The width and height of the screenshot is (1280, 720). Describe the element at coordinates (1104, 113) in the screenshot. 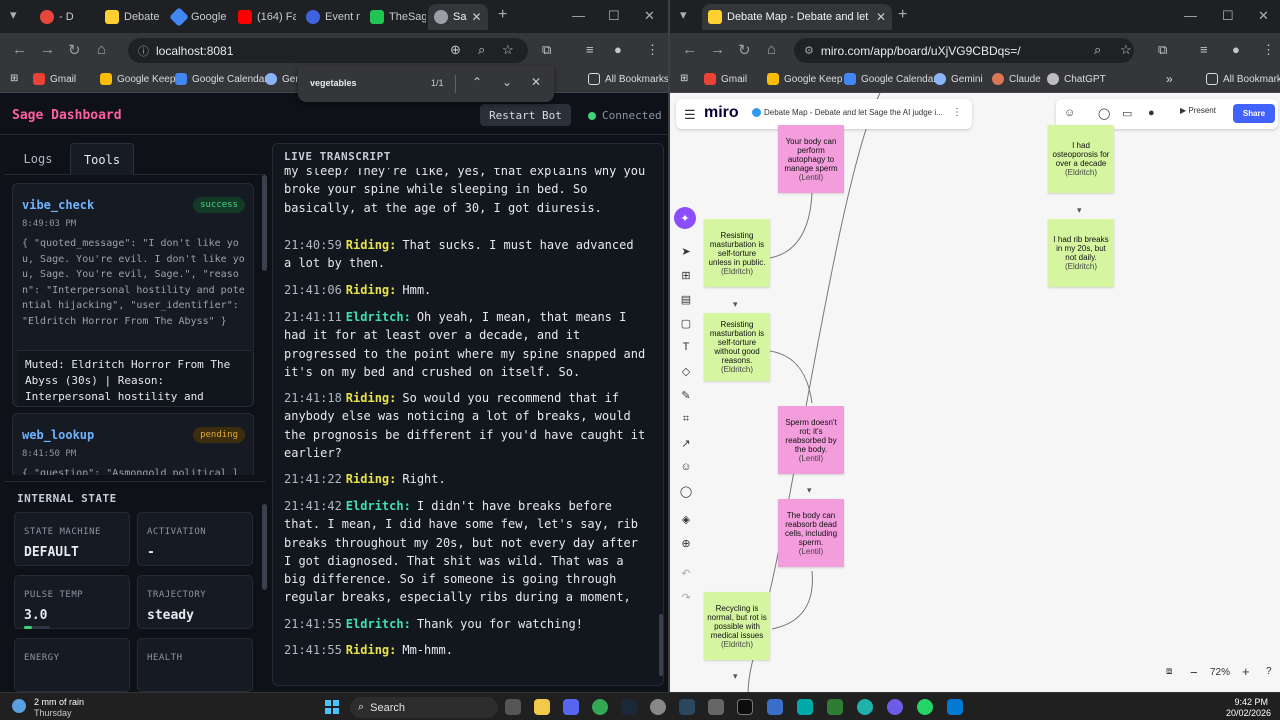

I see `comments-icon: ◯` at that location.